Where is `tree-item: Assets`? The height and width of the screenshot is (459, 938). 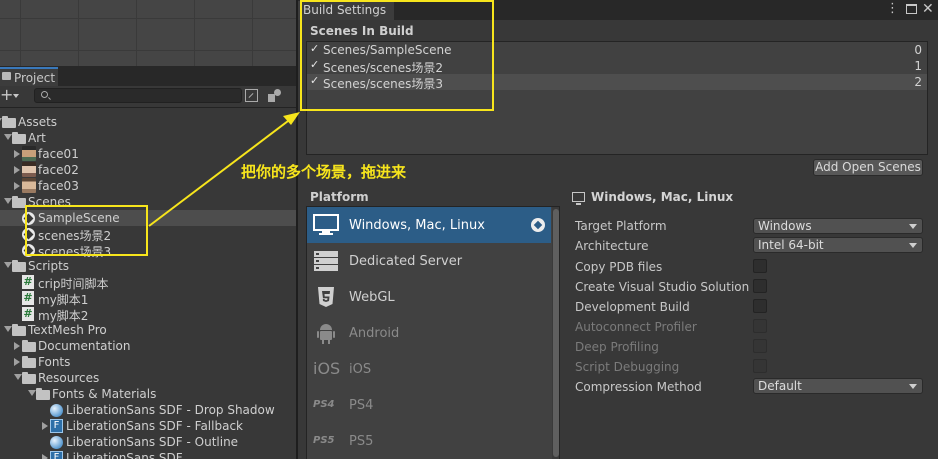
tree-item: Assets is located at coordinates (148, 122).